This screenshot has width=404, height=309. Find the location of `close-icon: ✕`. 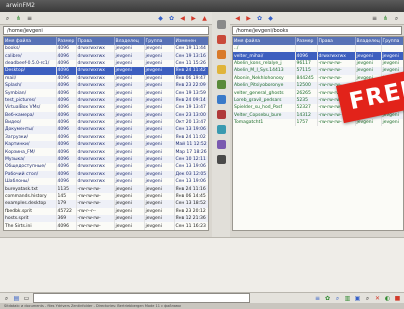

close-icon: ✕ is located at coordinates (377, 298).